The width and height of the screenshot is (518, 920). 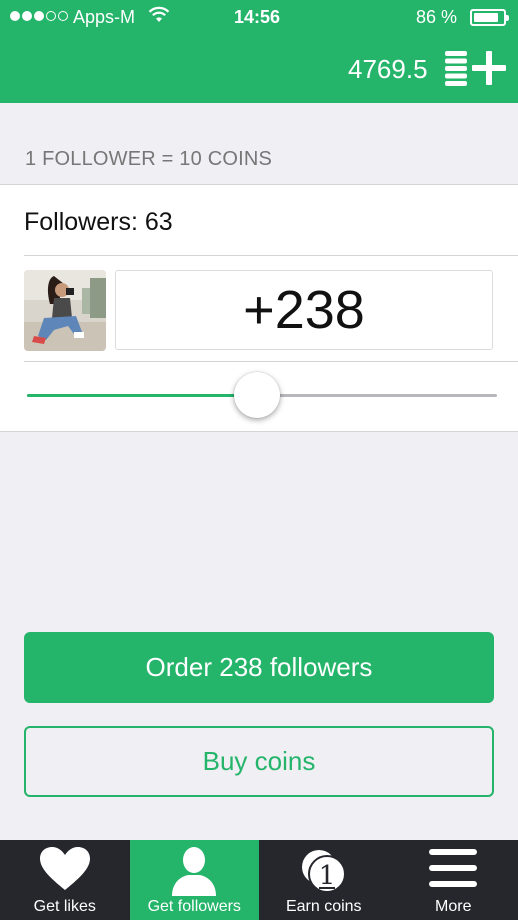 What do you see at coordinates (437, 17) in the screenshot?
I see `battery-percentage: 86 %` at bounding box center [437, 17].